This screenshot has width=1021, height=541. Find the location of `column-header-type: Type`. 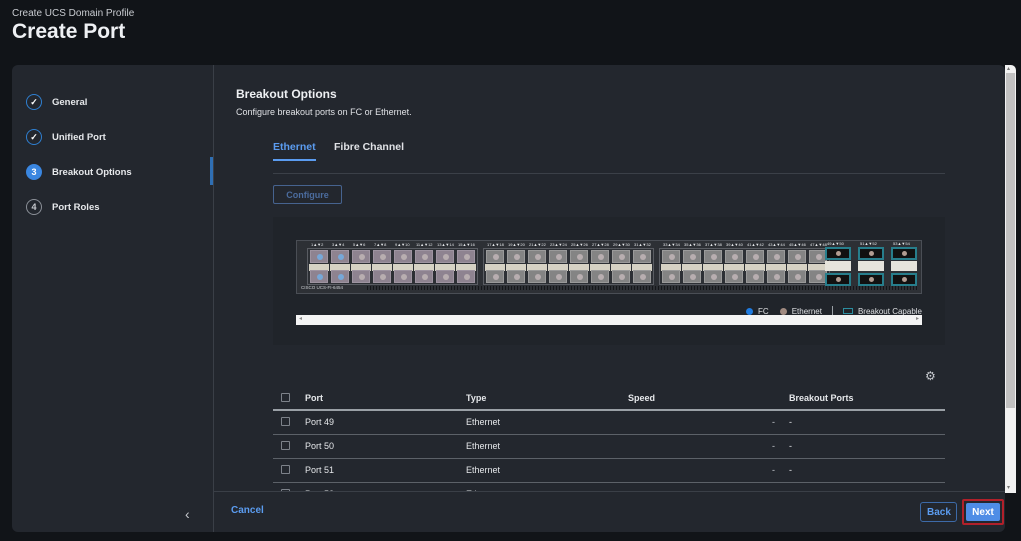

column-header-type: Type is located at coordinates (476, 398).